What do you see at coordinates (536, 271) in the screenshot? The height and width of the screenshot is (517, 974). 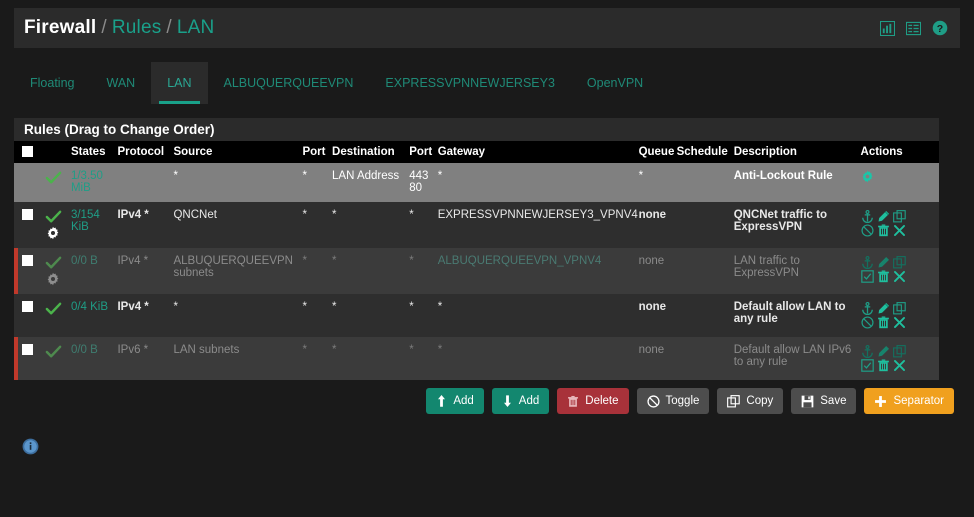 I see `row-gateway: ALBUQUERQUEEVPN_VPNV4` at bounding box center [536, 271].